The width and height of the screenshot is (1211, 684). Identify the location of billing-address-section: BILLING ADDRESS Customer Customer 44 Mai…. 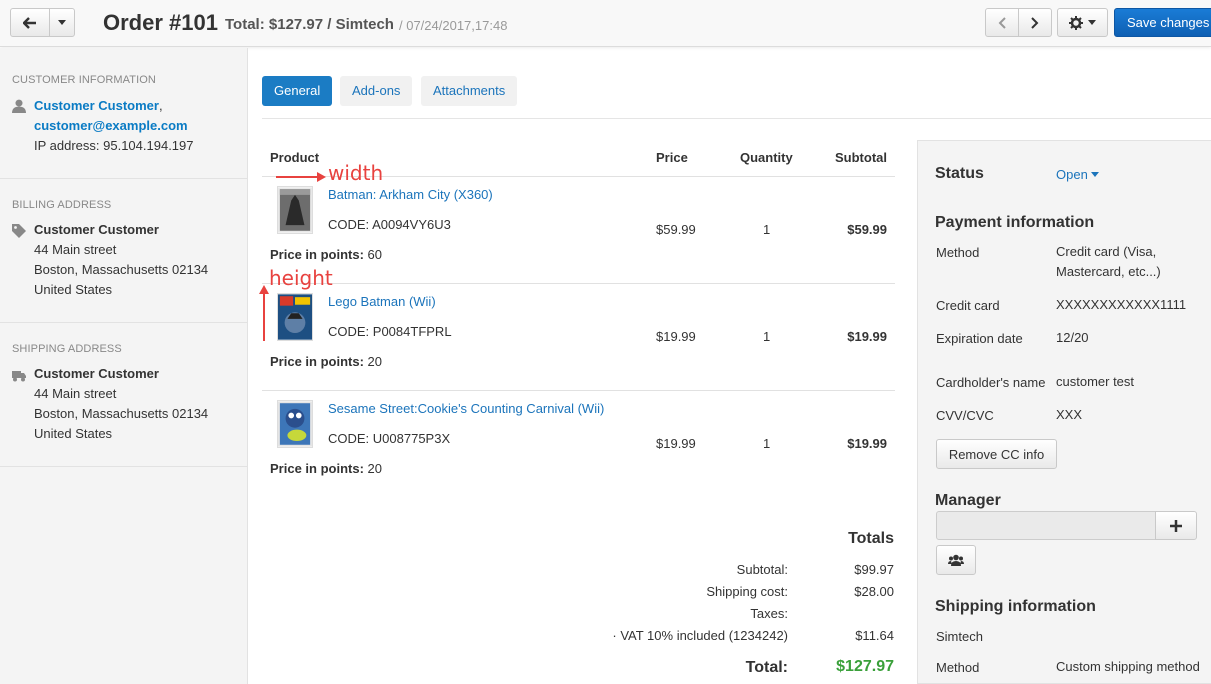
(123, 251).